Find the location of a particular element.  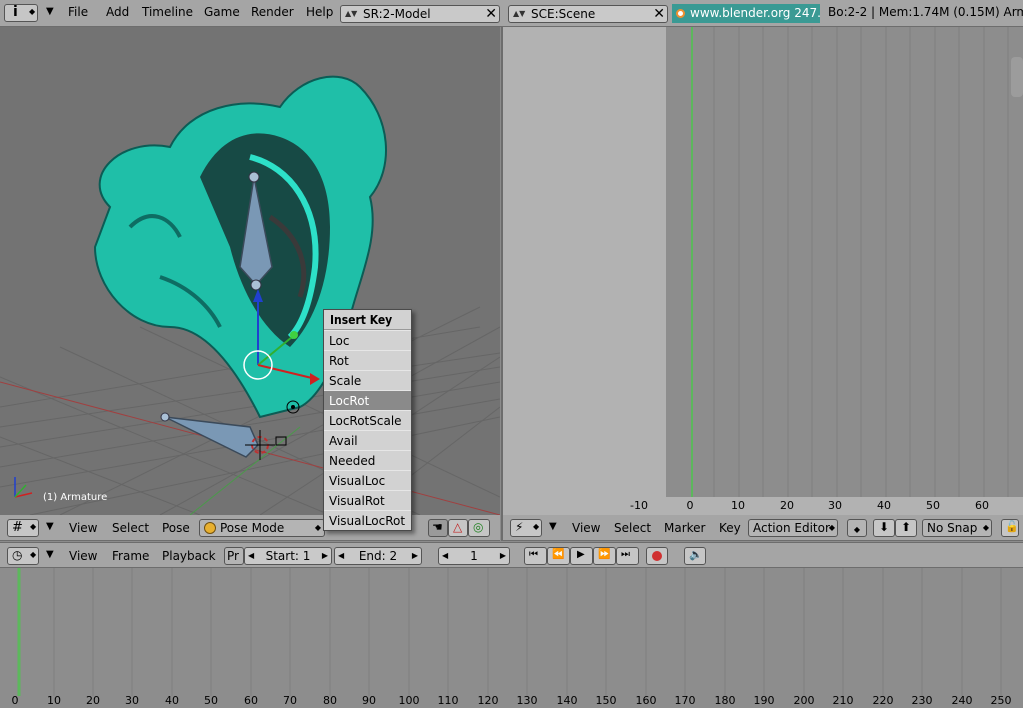

action-menu-key: Key is located at coordinates (730, 528).